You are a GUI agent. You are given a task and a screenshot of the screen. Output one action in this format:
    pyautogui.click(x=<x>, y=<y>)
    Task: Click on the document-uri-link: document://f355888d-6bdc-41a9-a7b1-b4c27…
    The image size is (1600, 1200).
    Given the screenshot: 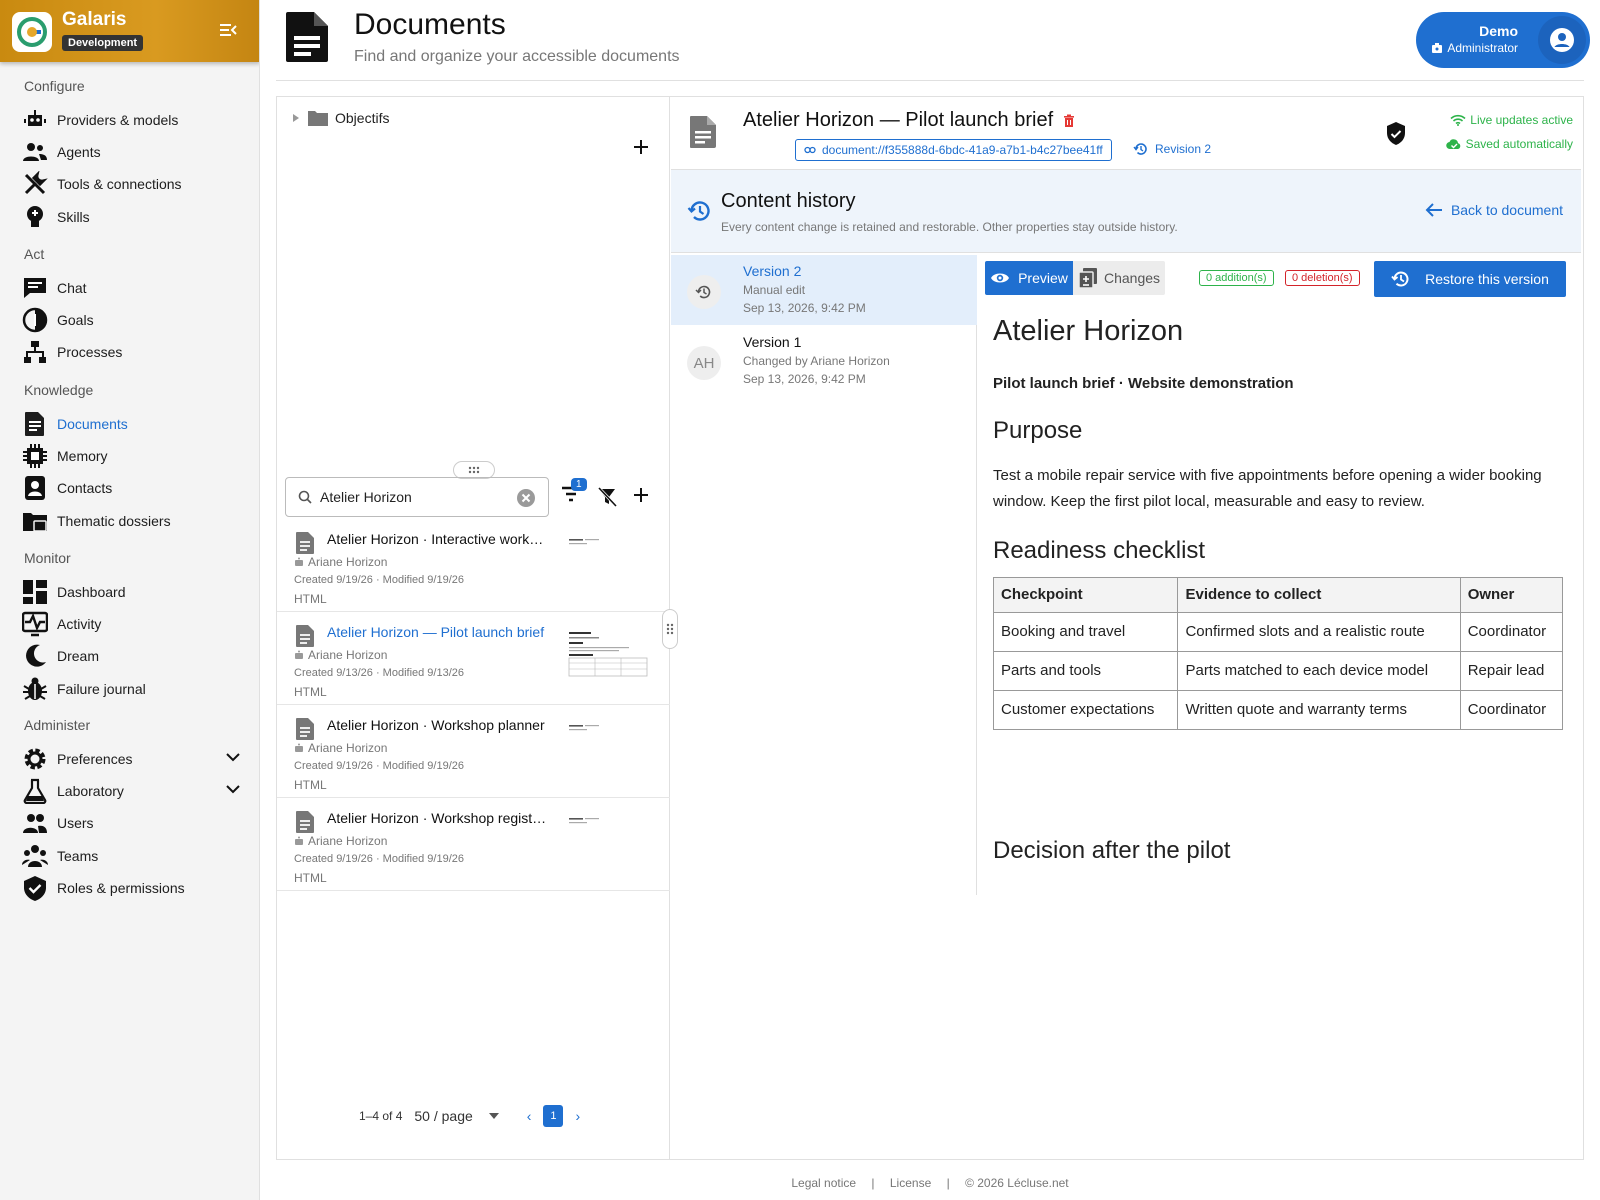 What is the action you would take?
    pyautogui.click(x=953, y=150)
    